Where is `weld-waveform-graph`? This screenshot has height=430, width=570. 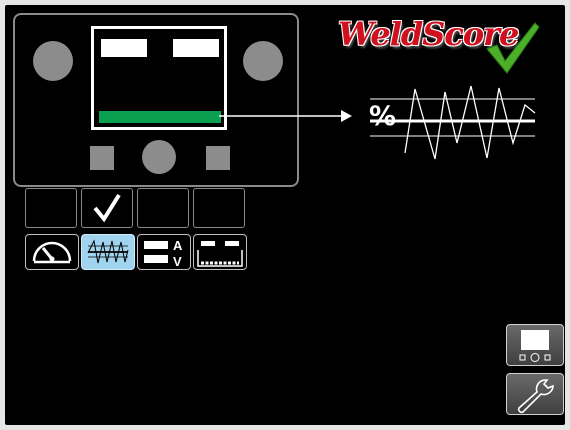
weld-waveform-graph is located at coordinates (453, 122).